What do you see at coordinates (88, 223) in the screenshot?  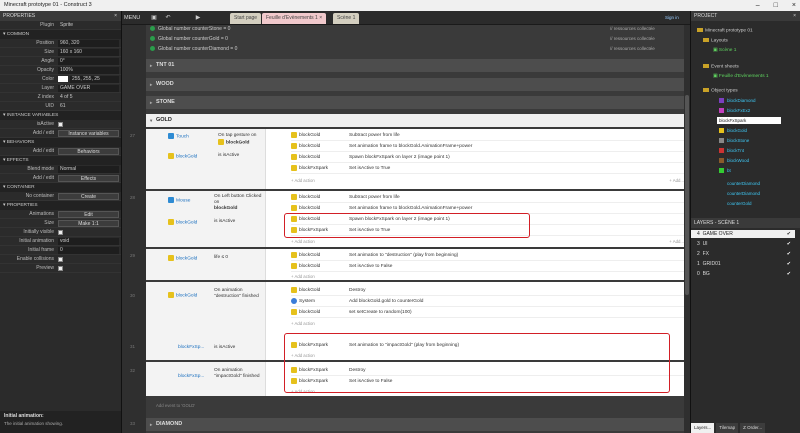 I see `make-1-1-button: Make 1:1` at bounding box center [88, 223].